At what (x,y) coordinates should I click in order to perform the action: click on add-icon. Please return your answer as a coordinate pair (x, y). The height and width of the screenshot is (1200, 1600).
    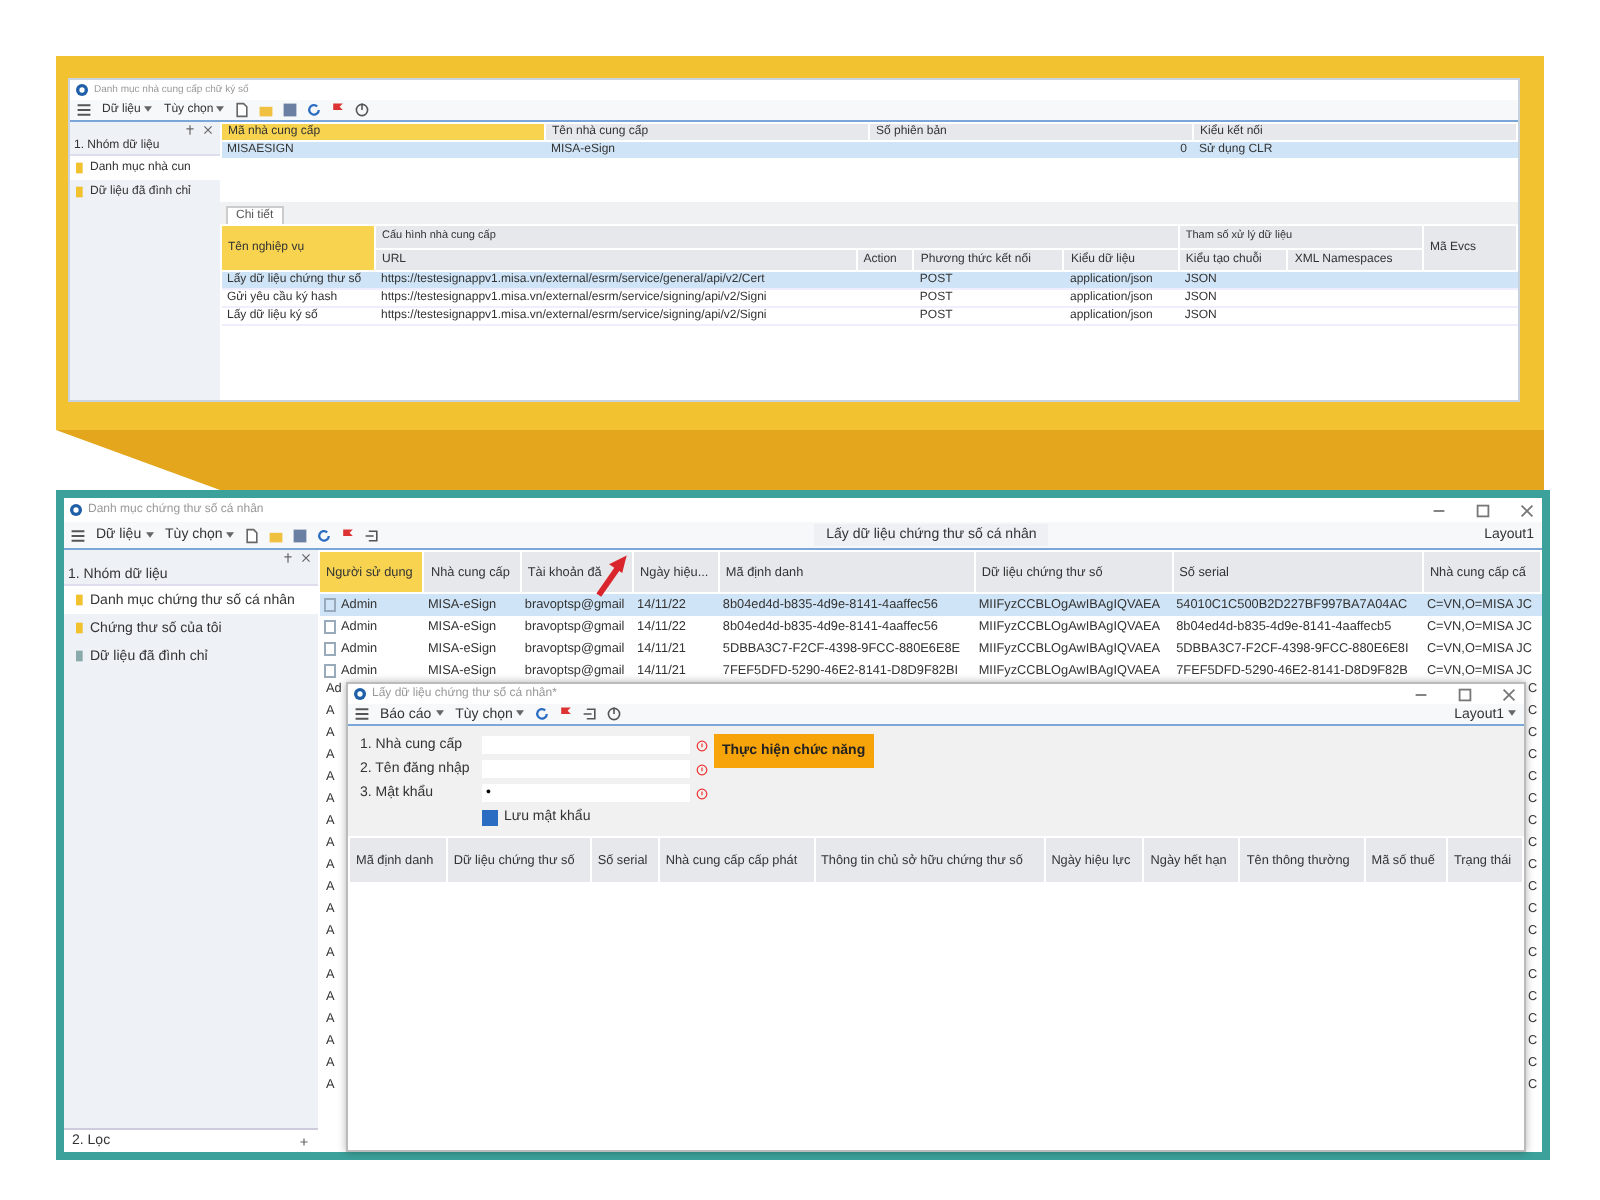
    Looking at the image, I should click on (304, 1141).